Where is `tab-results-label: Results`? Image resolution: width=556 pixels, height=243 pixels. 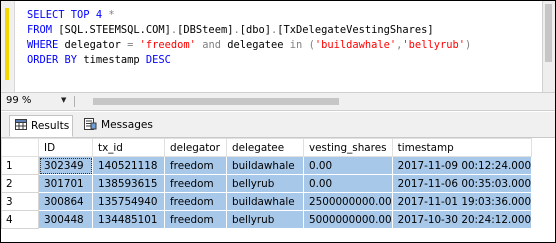
tab-results-label: Results is located at coordinates (50, 126).